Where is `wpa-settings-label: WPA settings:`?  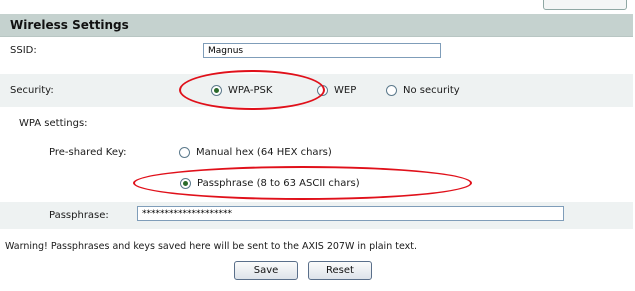
wpa-settings-label: WPA settings: is located at coordinates (53, 123).